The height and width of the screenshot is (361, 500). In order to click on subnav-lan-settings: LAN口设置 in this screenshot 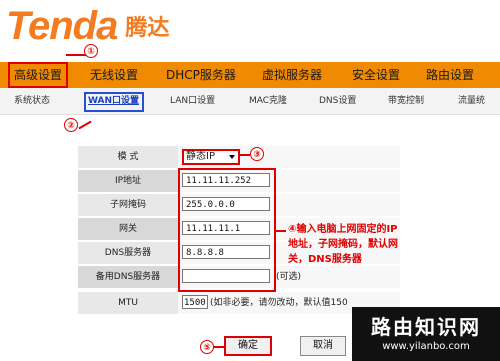, I will do `click(192, 101)`.